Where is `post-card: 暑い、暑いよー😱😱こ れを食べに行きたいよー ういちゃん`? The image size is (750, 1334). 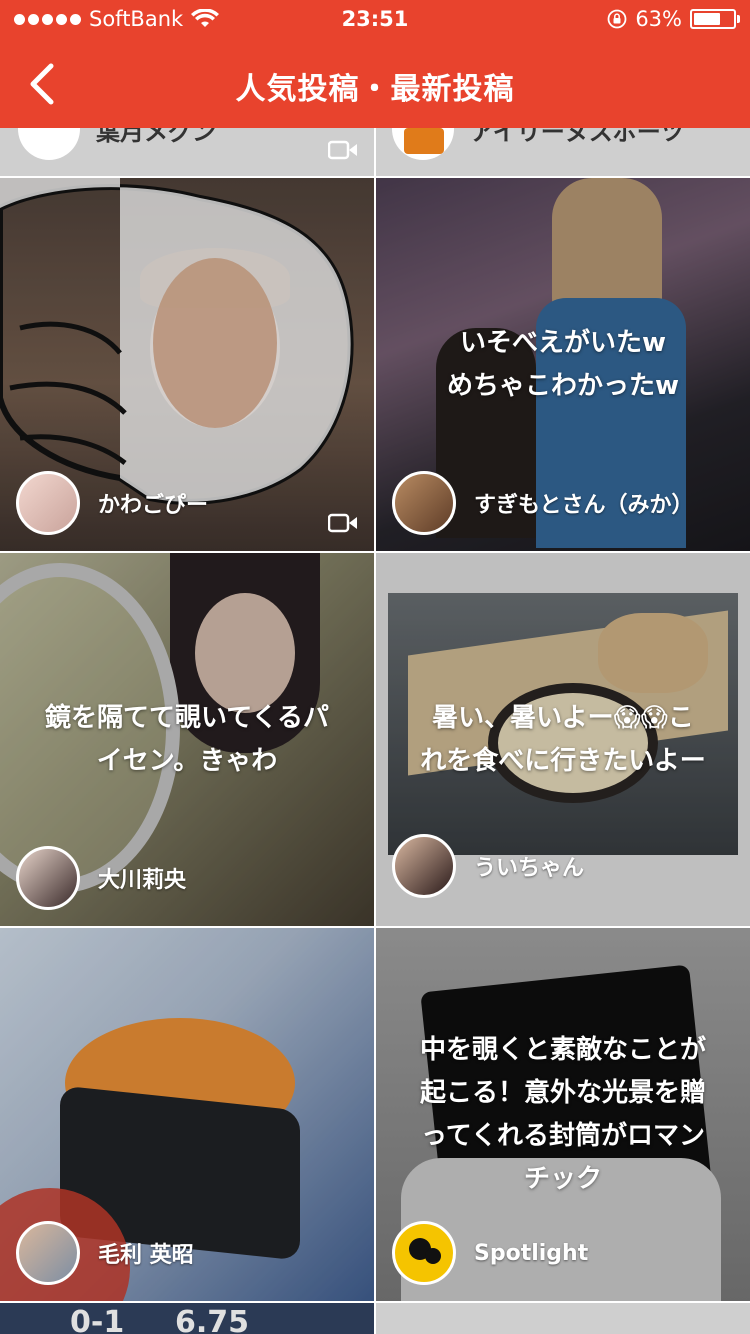
post-card: 暑い、暑いよー😱😱こ れを食べに行きたいよー ういちゃん is located at coordinates (563, 739).